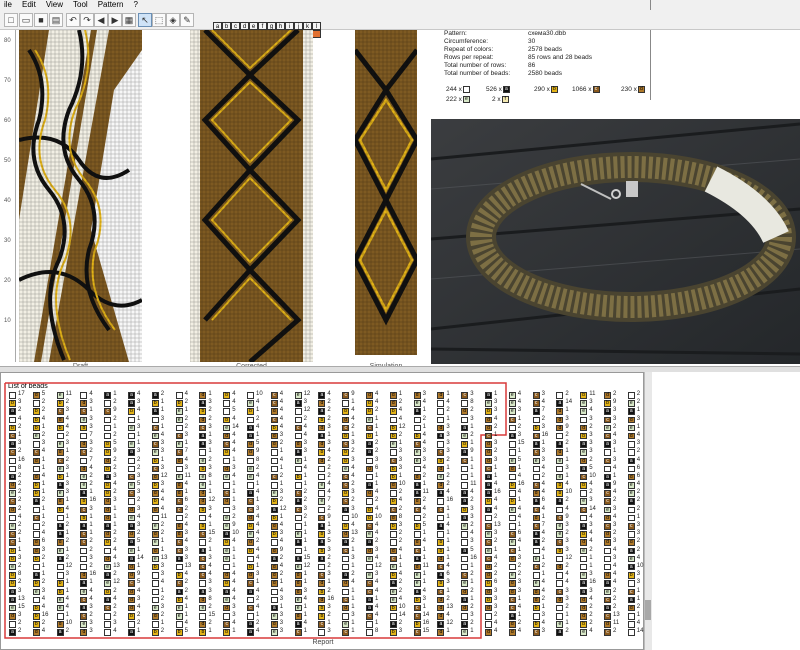 Image resolution: width=800 pixels, height=650 pixels. Describe the element at coordinates (233, 411) in the screenshot. I see `bead-list-item: 5` at that location.